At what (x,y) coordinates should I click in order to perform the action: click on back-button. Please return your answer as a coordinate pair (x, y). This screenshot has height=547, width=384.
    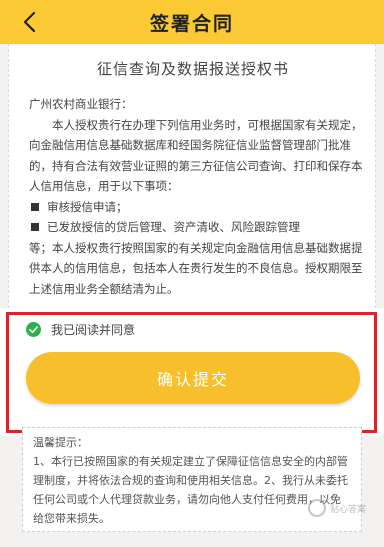
    Looking at the image, I should click on (29, 22).